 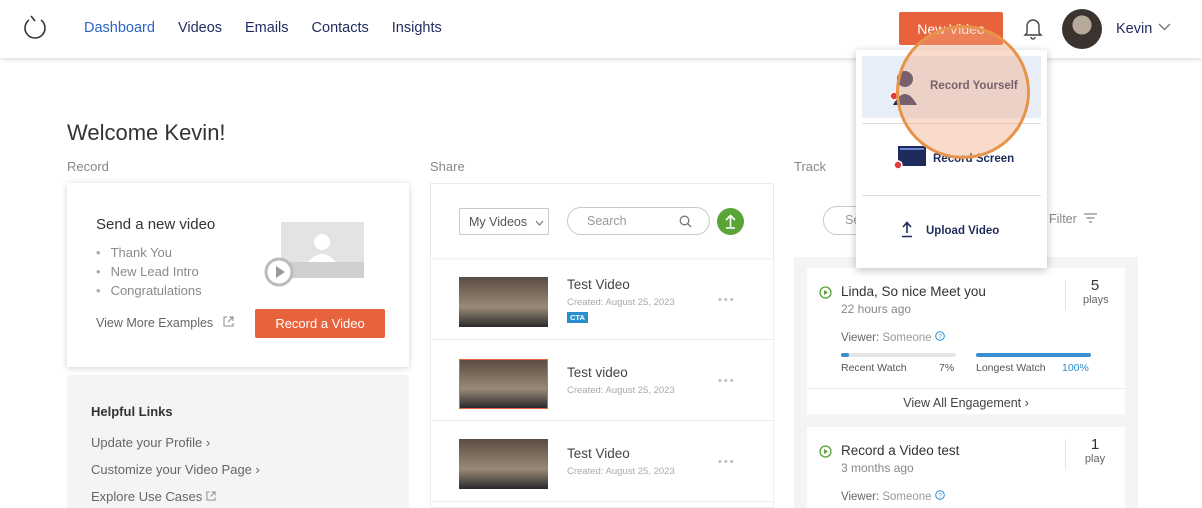 I want to click on video-row: Test video Created: August 25, 2023 •••, so click(x=602, y=381).